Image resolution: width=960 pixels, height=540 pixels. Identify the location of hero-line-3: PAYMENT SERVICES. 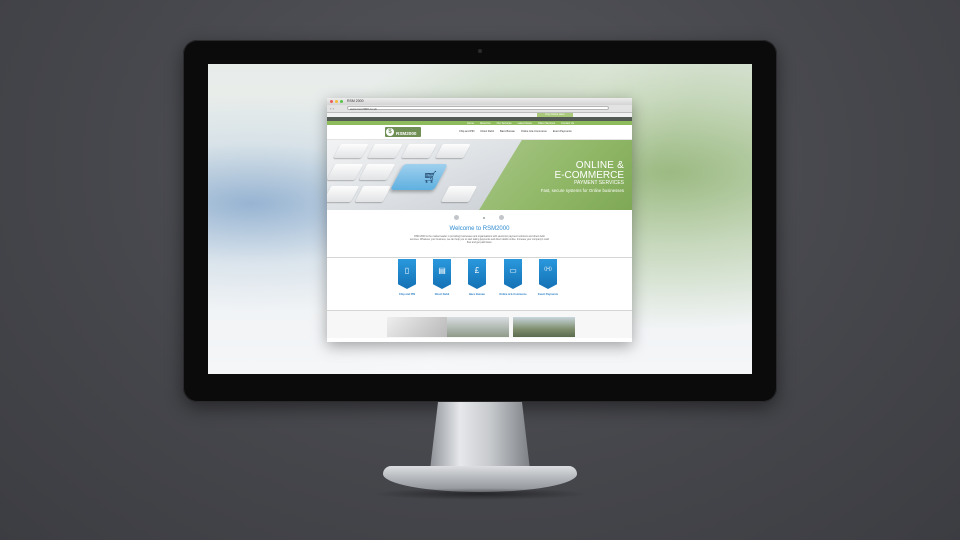
(599, 183).